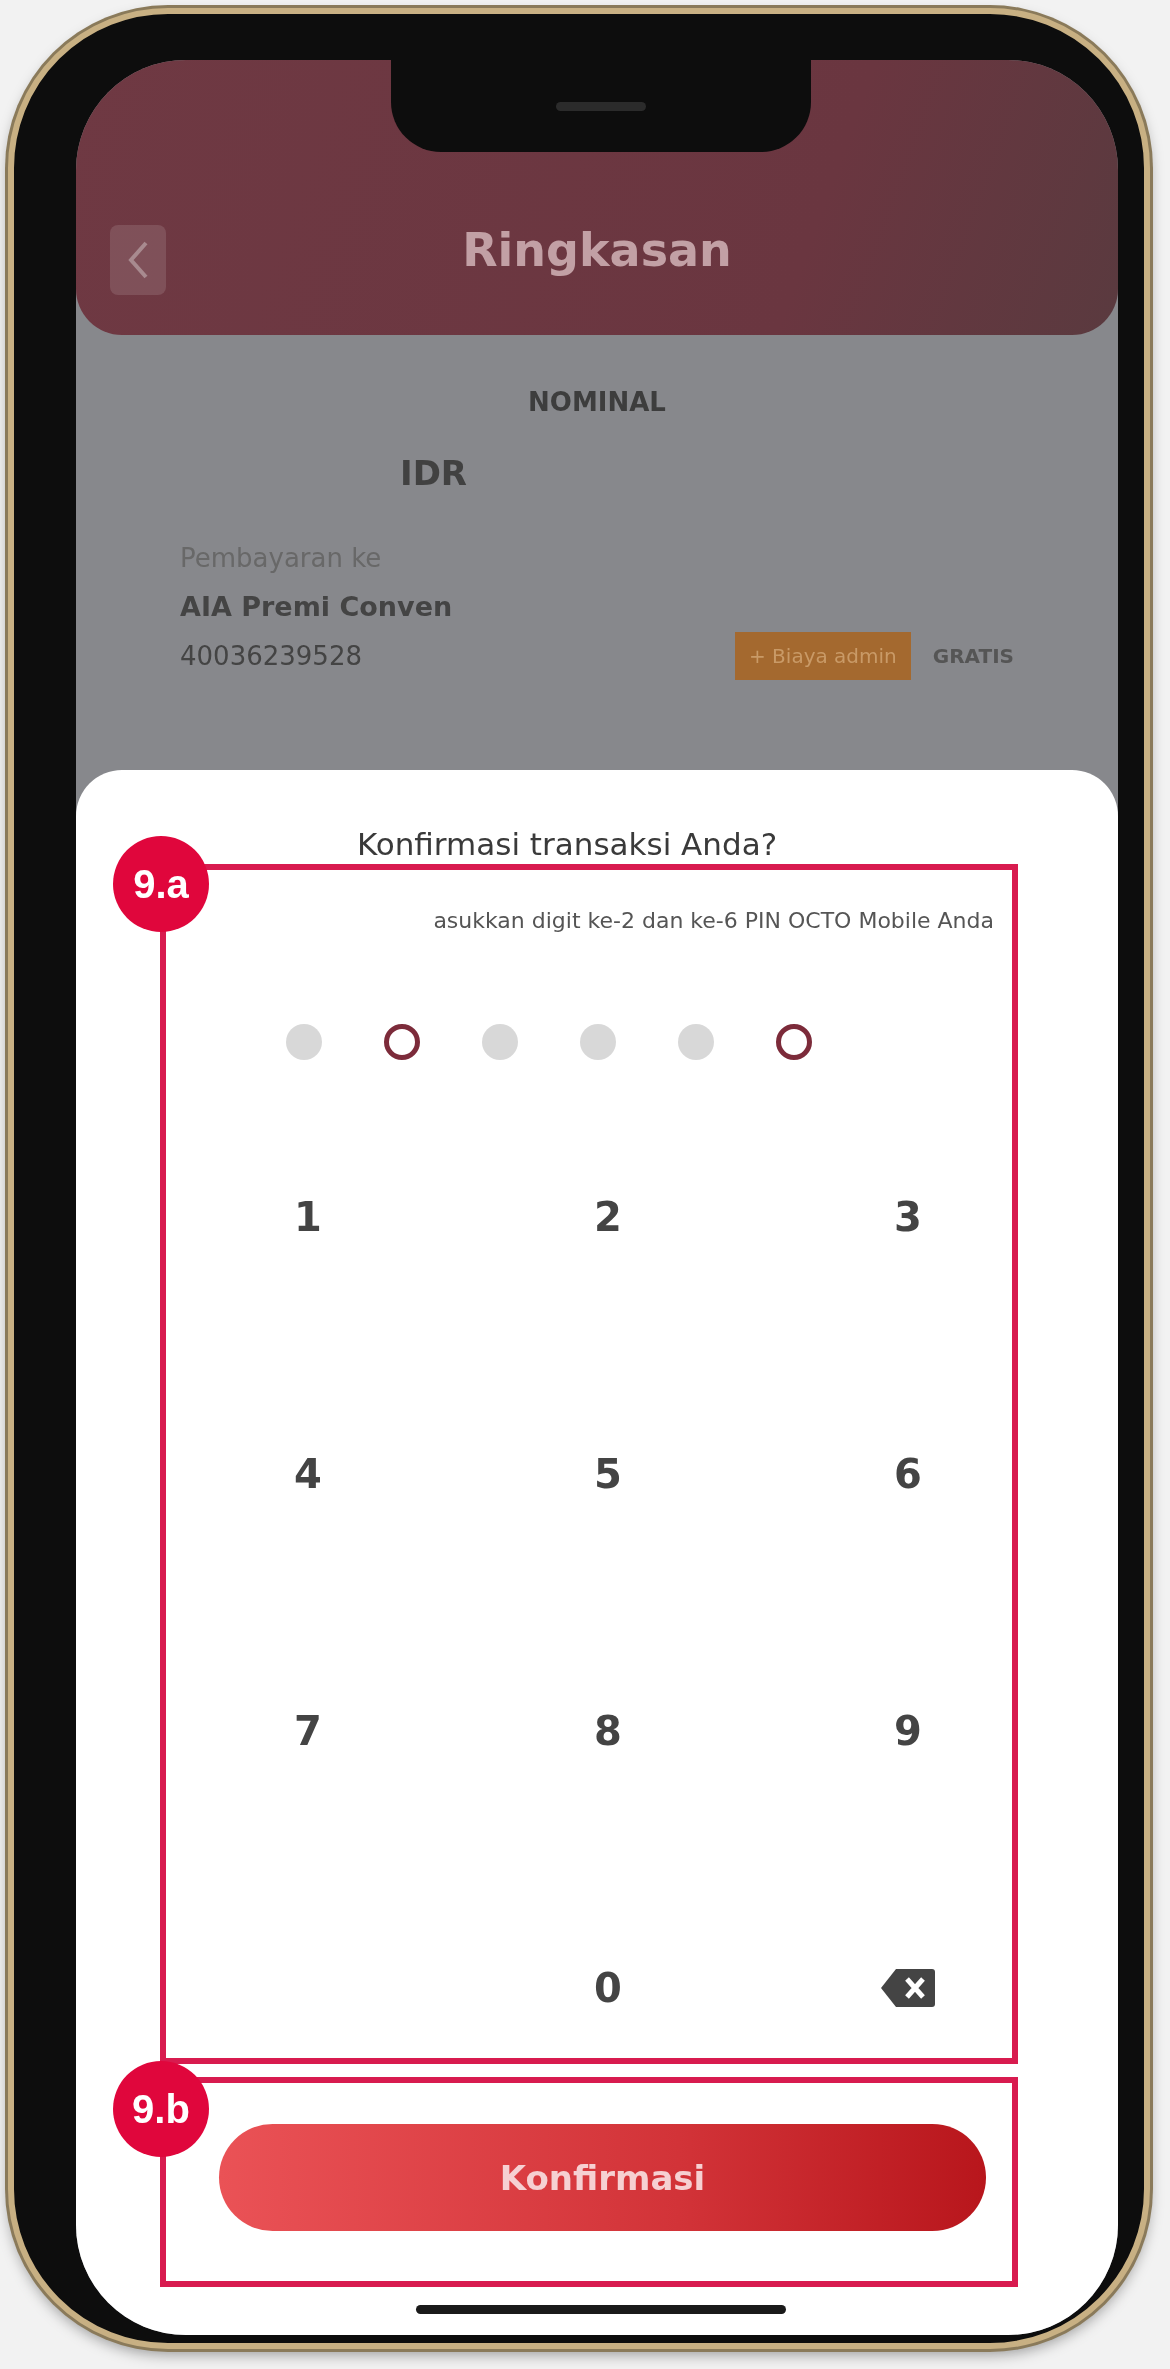 The image size is (1170, 2369). Describe the element at coordinates (138, 260) in the screenshot. I see `chevron-left-icon` at that location.